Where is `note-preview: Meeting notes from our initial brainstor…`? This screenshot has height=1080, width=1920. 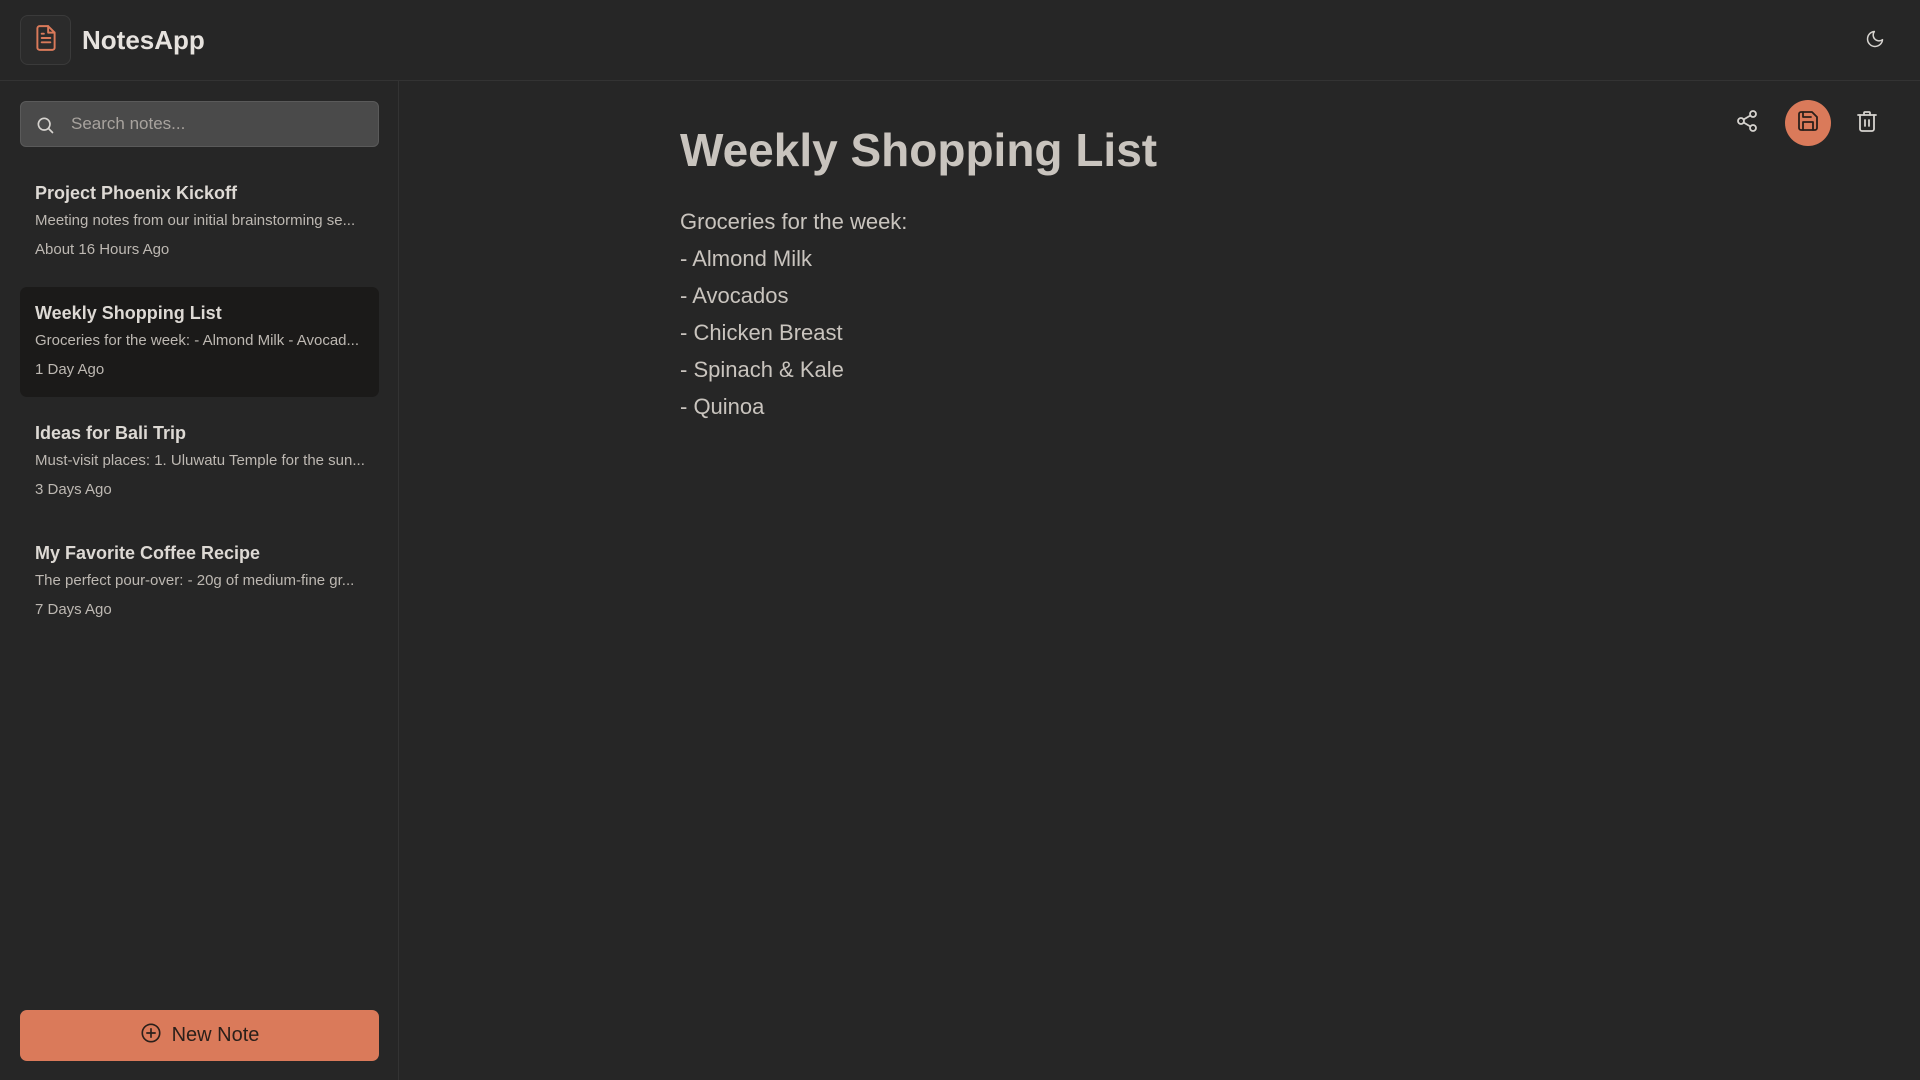 note-preview: Meeting notes from our initial brainstor… is located at coordinates (195, 220).